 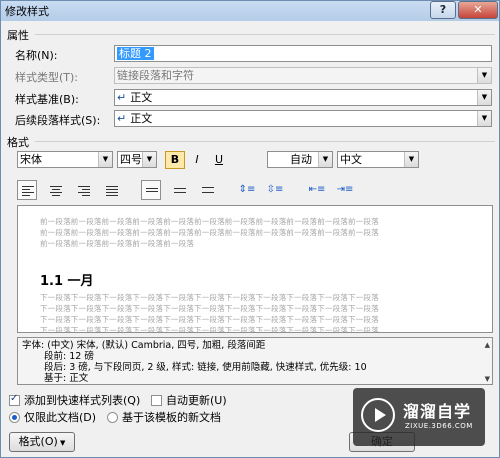 I want to click on style-type-label: 样式类型(T):, so click(x=47, y=77).